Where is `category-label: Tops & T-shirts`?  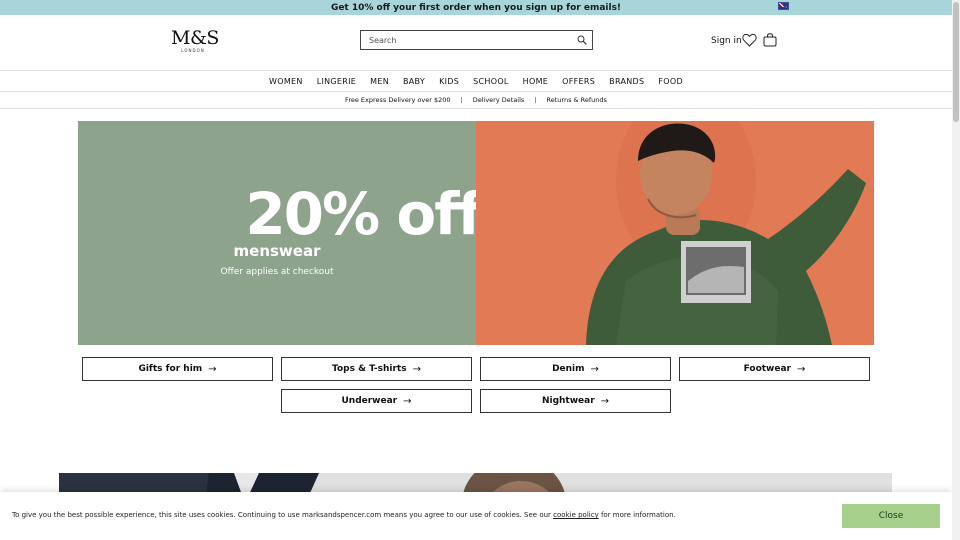
category-label: Tops & T-shirts is located at coordinates (369, 369).